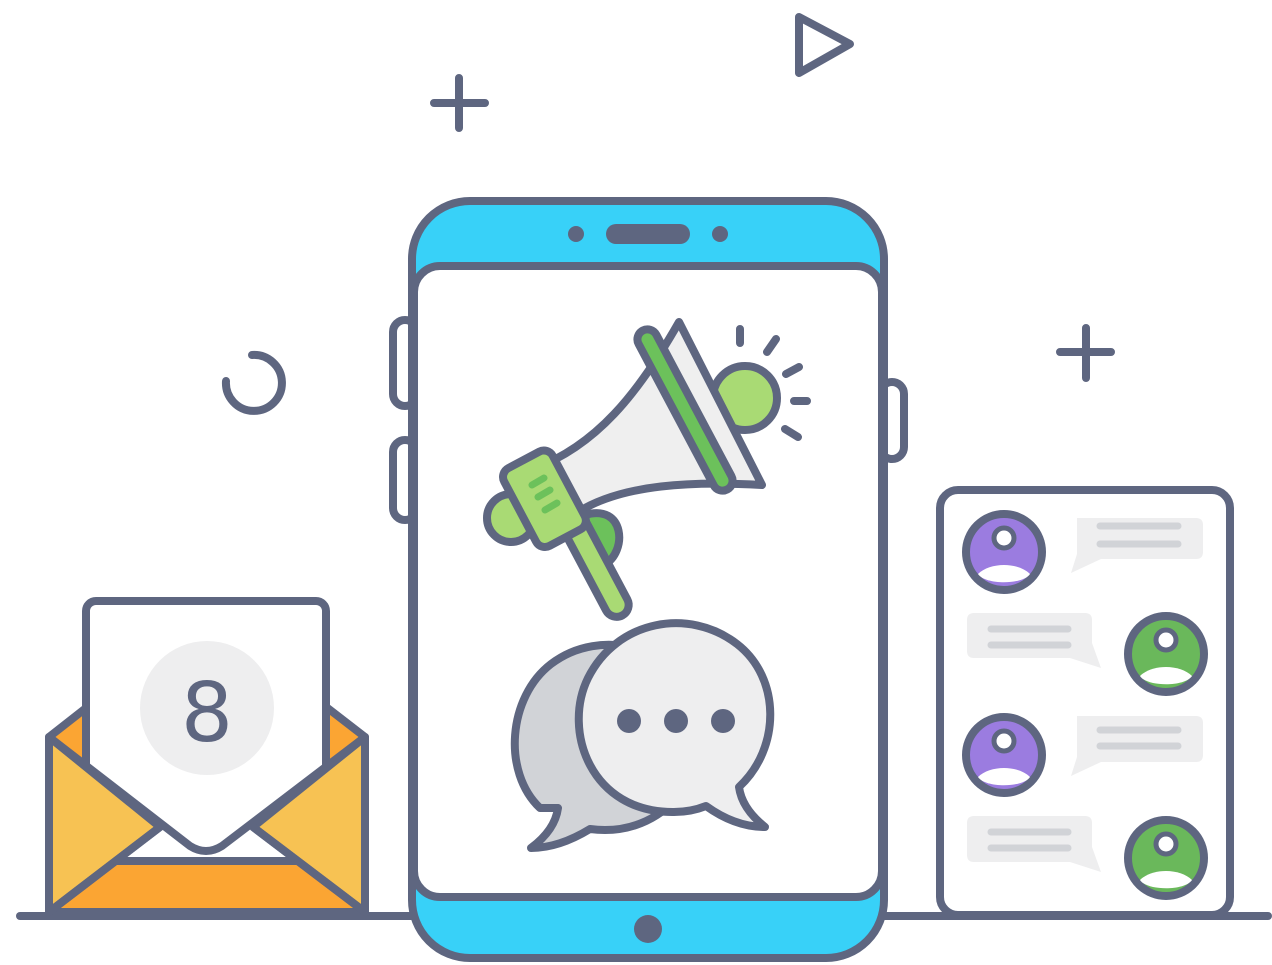 The width and height of the screenshot is (1272, 965). I want to click on notification-count: 8, so click(207, 713).